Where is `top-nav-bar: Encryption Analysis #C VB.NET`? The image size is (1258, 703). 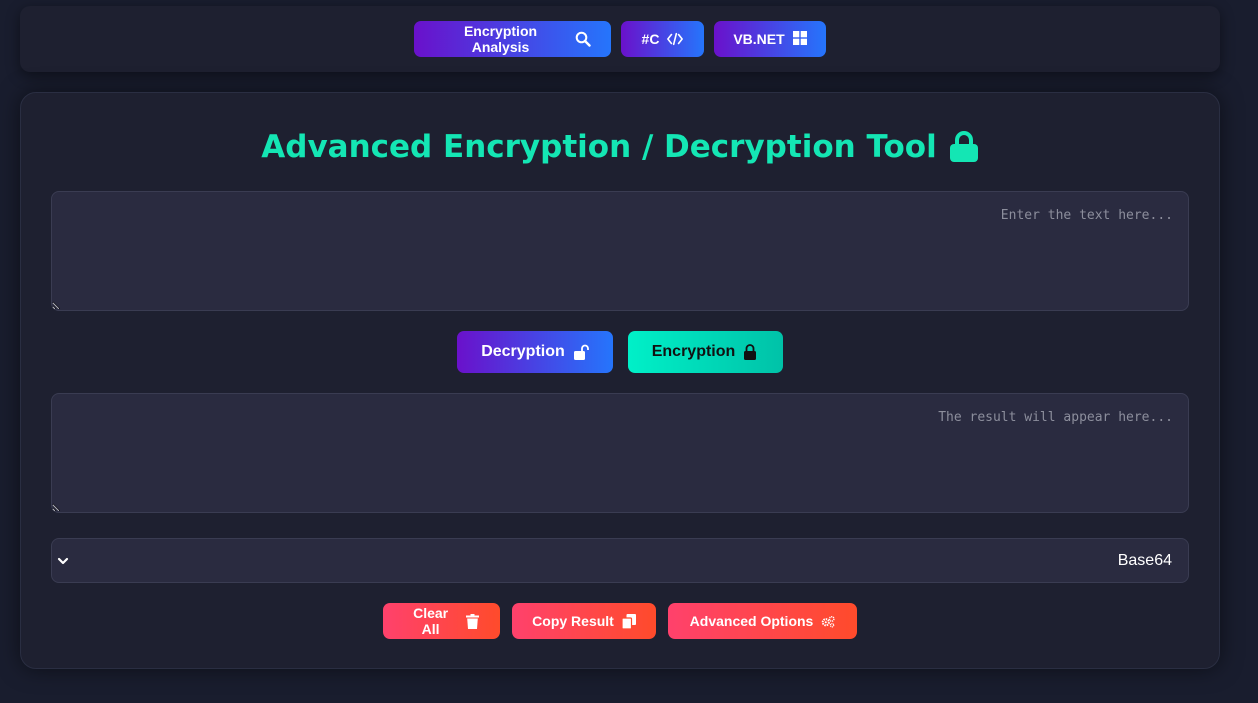
top-nav-bar: Encryption Analysis #C VB.NET is located at coordinates (620, 39).